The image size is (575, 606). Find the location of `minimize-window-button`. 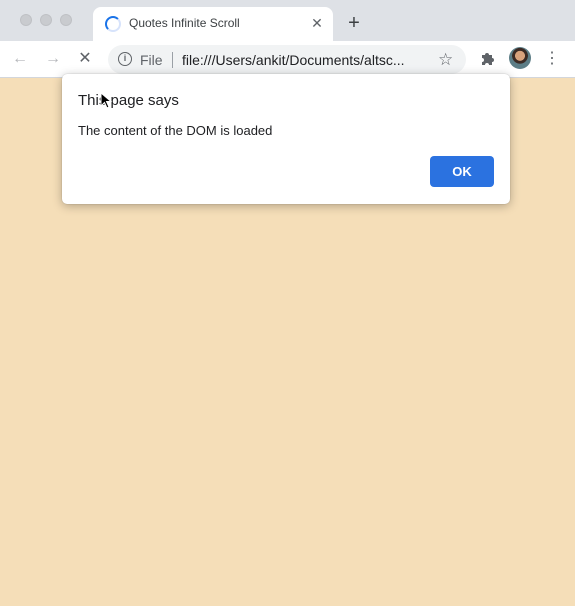

minimize-window-button is located at coordinates (46, 20).